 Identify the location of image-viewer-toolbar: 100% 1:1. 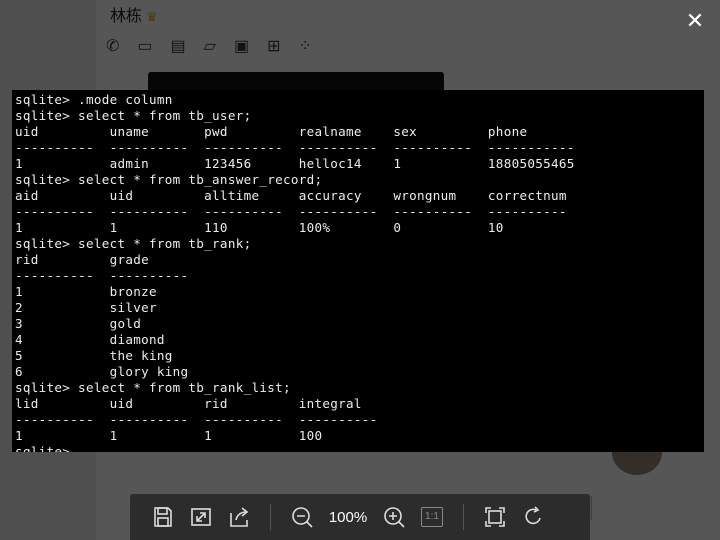
(360, 517).